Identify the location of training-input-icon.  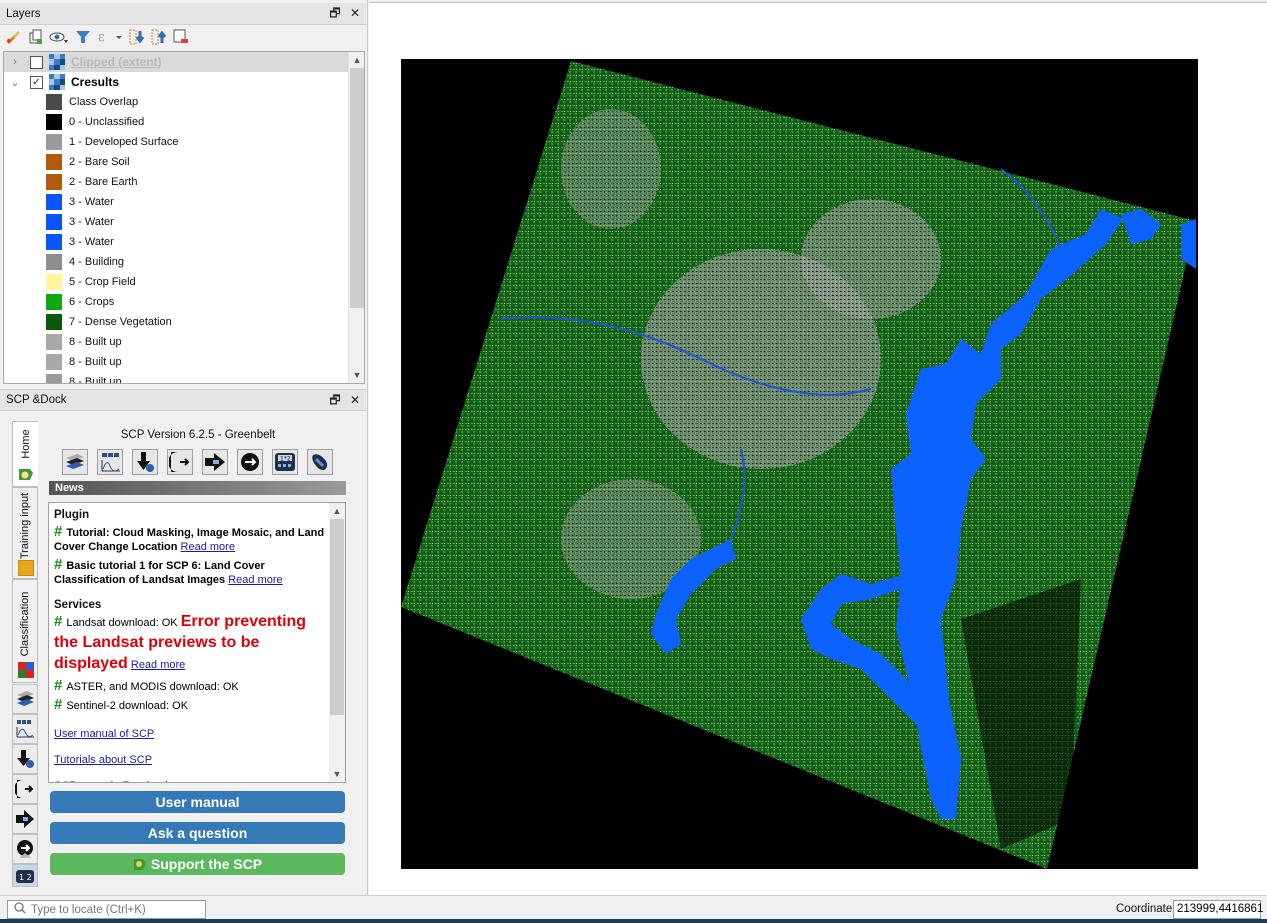
(26, 568).